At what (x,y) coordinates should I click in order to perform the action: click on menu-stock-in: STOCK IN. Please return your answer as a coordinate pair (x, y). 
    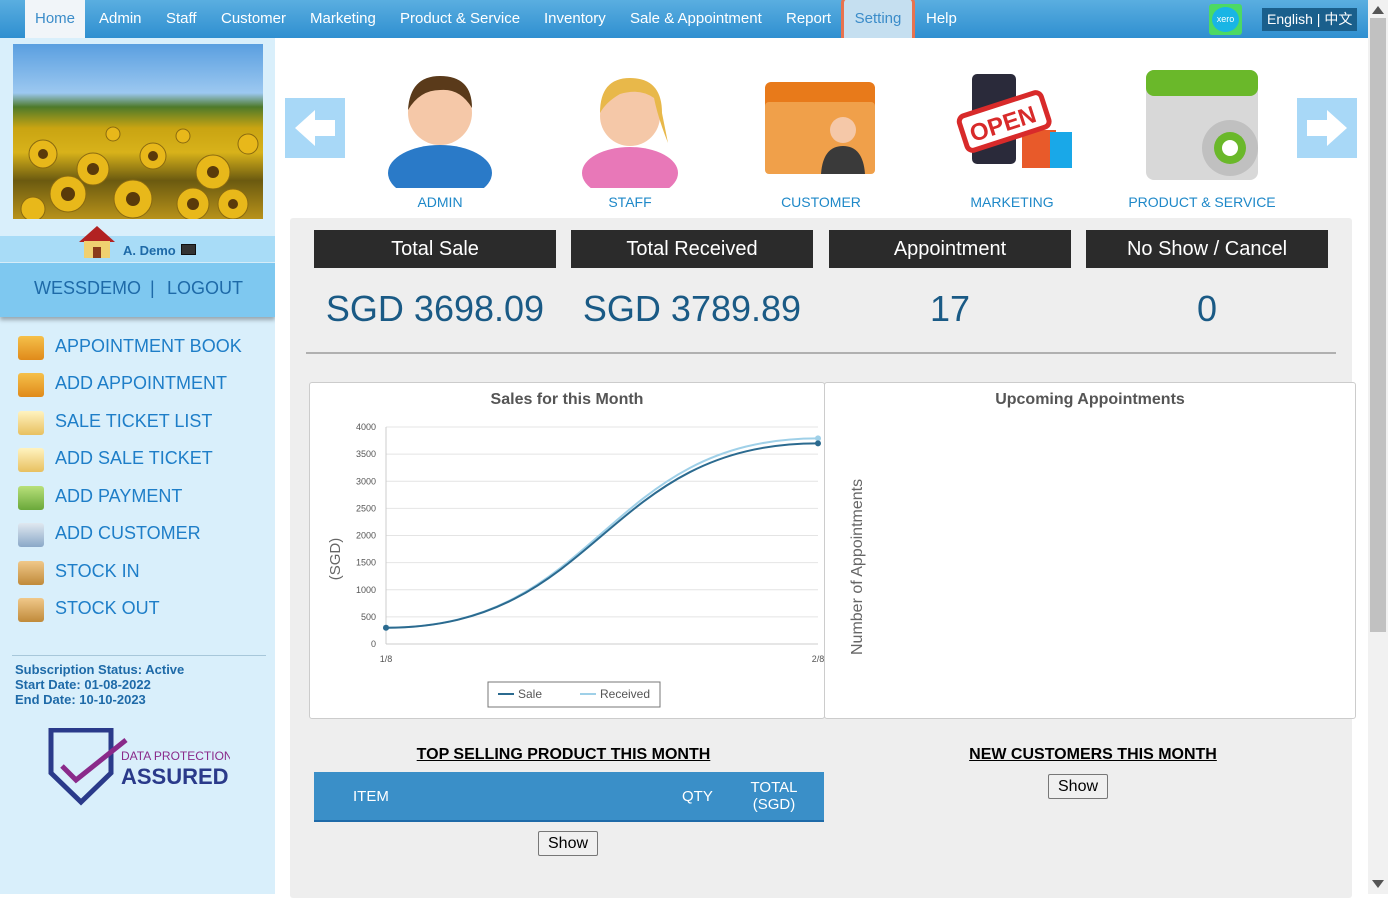
    Looking at the image, I should click on (145, 574).